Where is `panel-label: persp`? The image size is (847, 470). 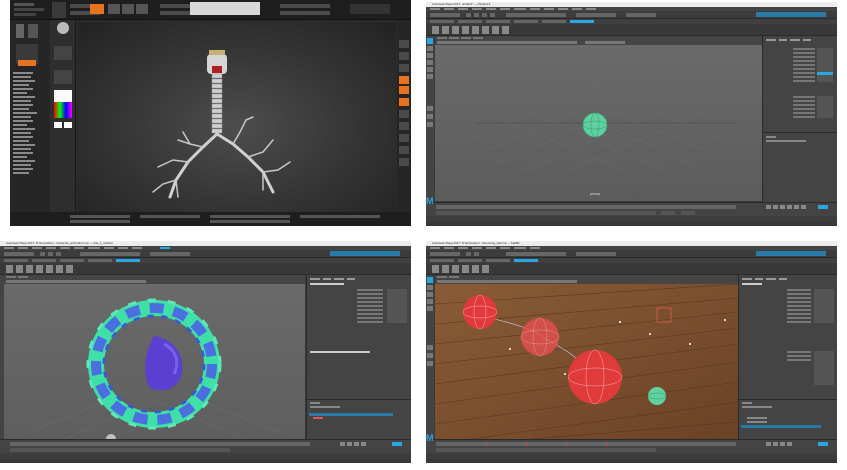
panel-label: persp is located at coordinates (595, 193).